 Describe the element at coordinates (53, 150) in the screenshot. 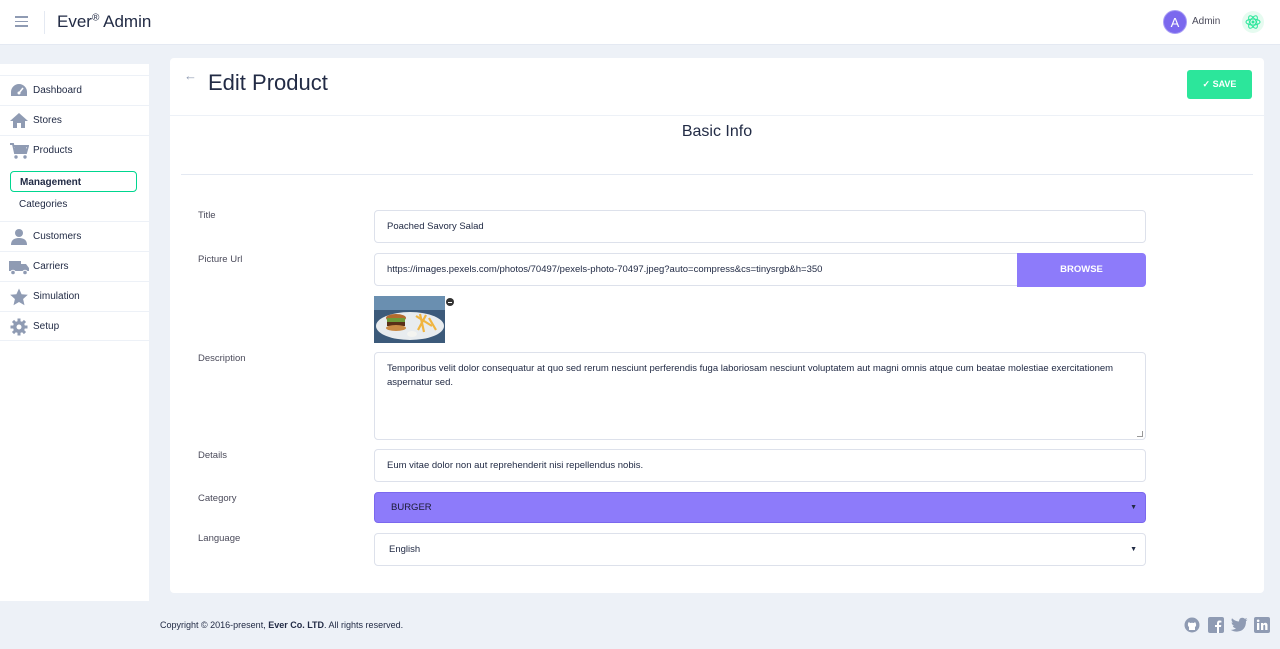

I see `sidebar-item-label: Products` at that location.